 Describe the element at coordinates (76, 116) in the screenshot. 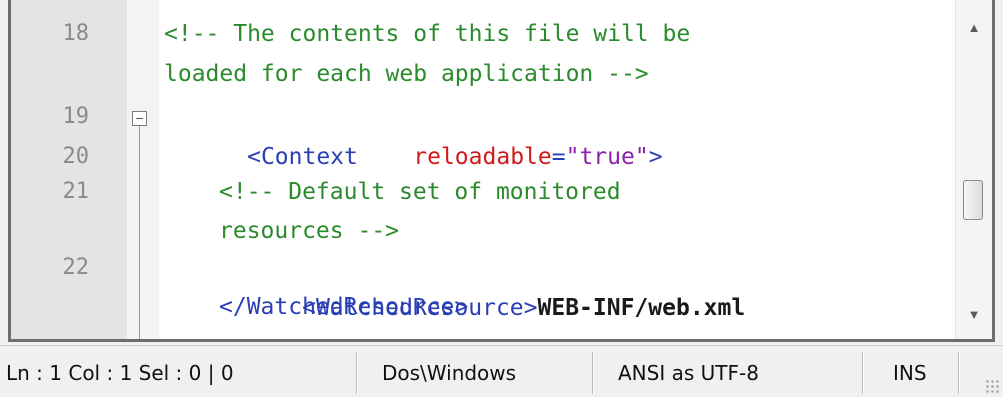

I see `line-number: 19` at that location.